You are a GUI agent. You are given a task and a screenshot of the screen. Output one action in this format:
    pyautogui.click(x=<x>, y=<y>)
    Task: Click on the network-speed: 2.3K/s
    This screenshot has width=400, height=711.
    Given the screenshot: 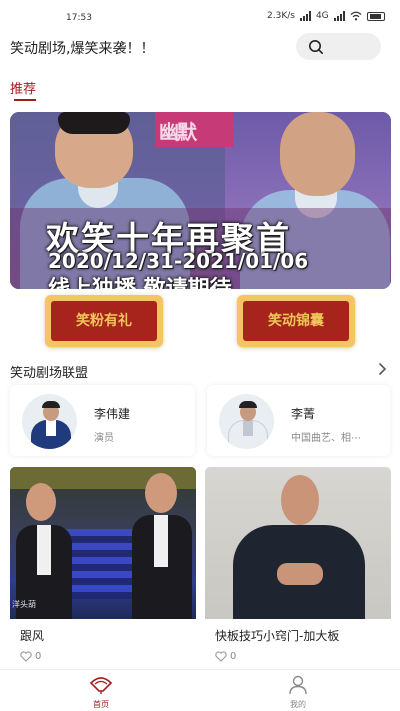 What is the action you would take?
    pyautogui.click(x=281, y=16)
    